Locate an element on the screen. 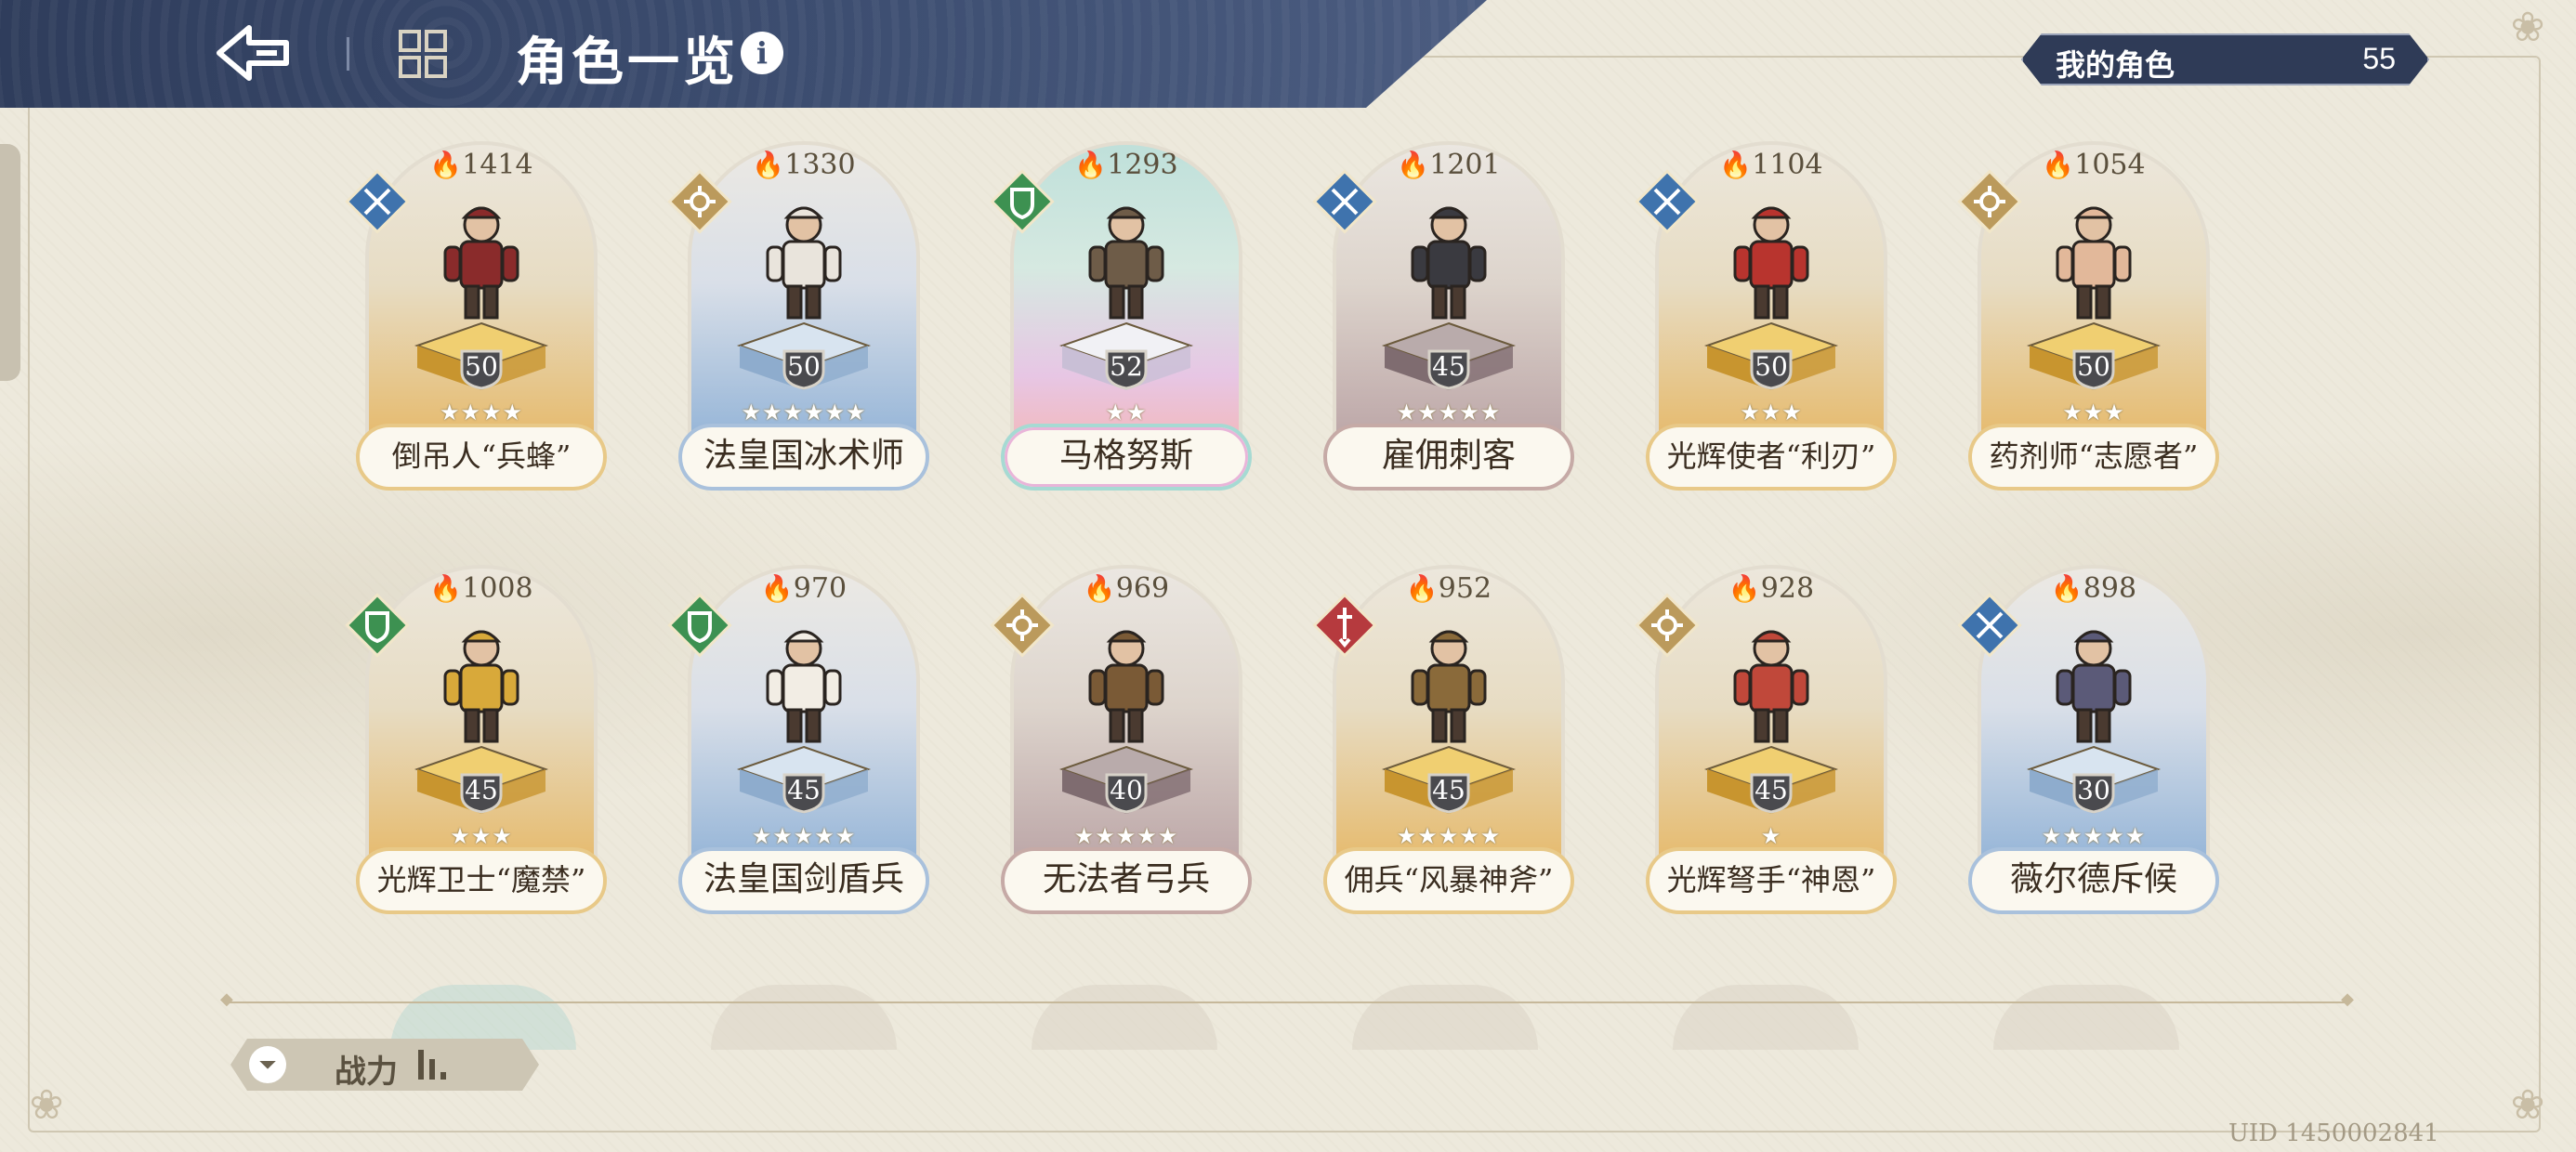  character-card-6: 🔥1054 50 ★★★ 药剂师“志愿者” is located at coordinates (2088, 317).